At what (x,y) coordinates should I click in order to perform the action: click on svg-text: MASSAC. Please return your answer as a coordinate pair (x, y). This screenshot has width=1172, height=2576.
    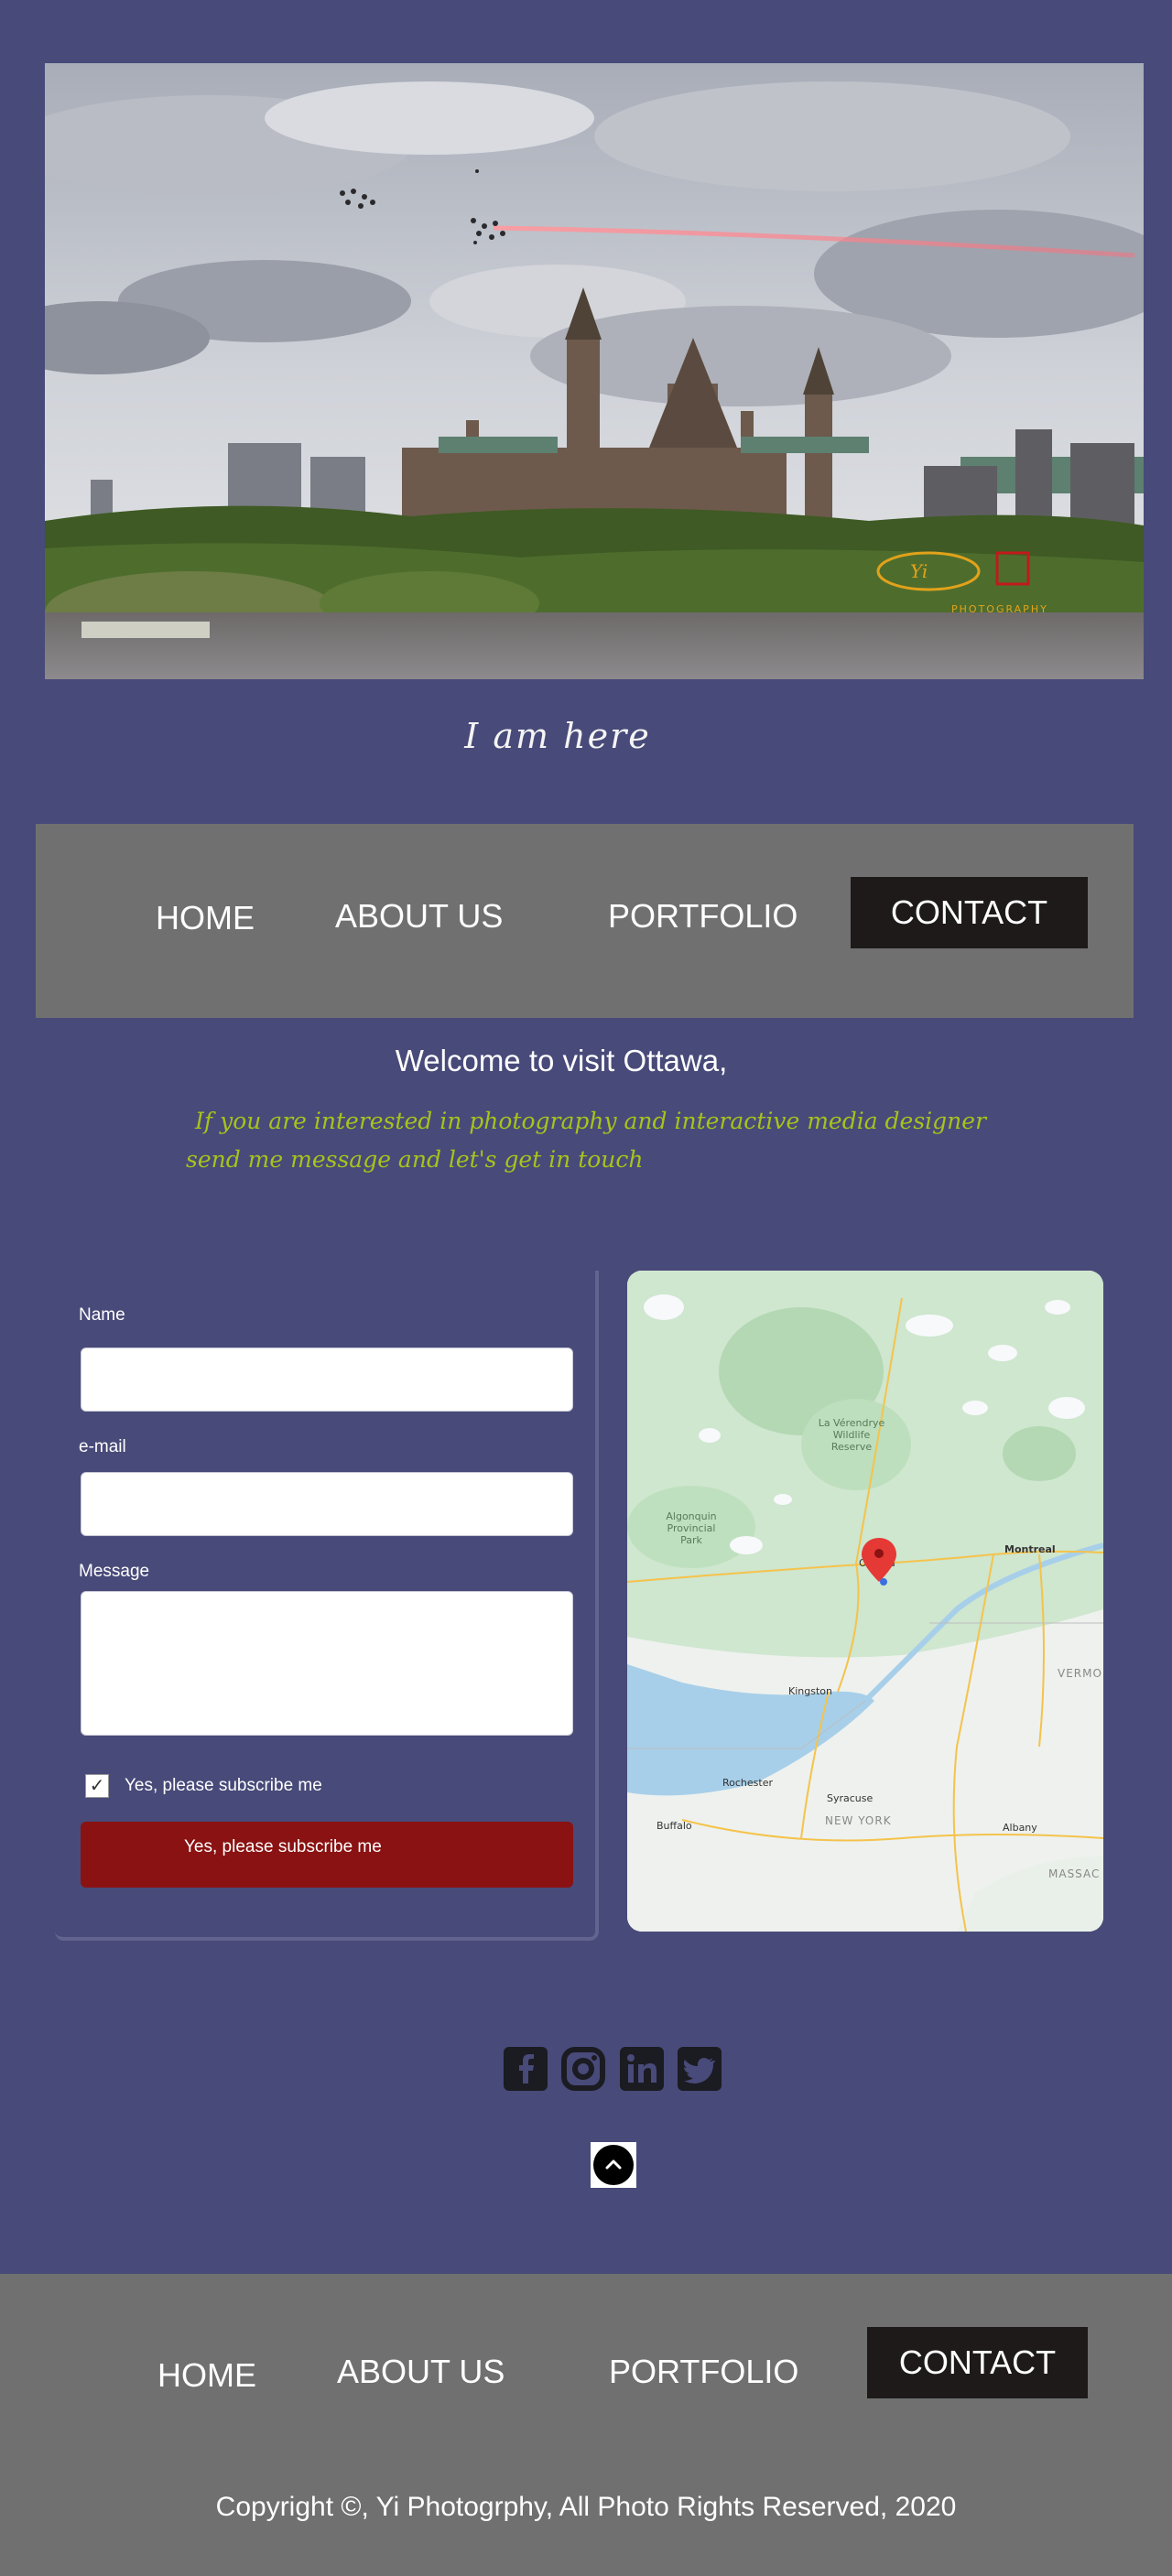
    Looking at the image, I should click on (1074, 1874).